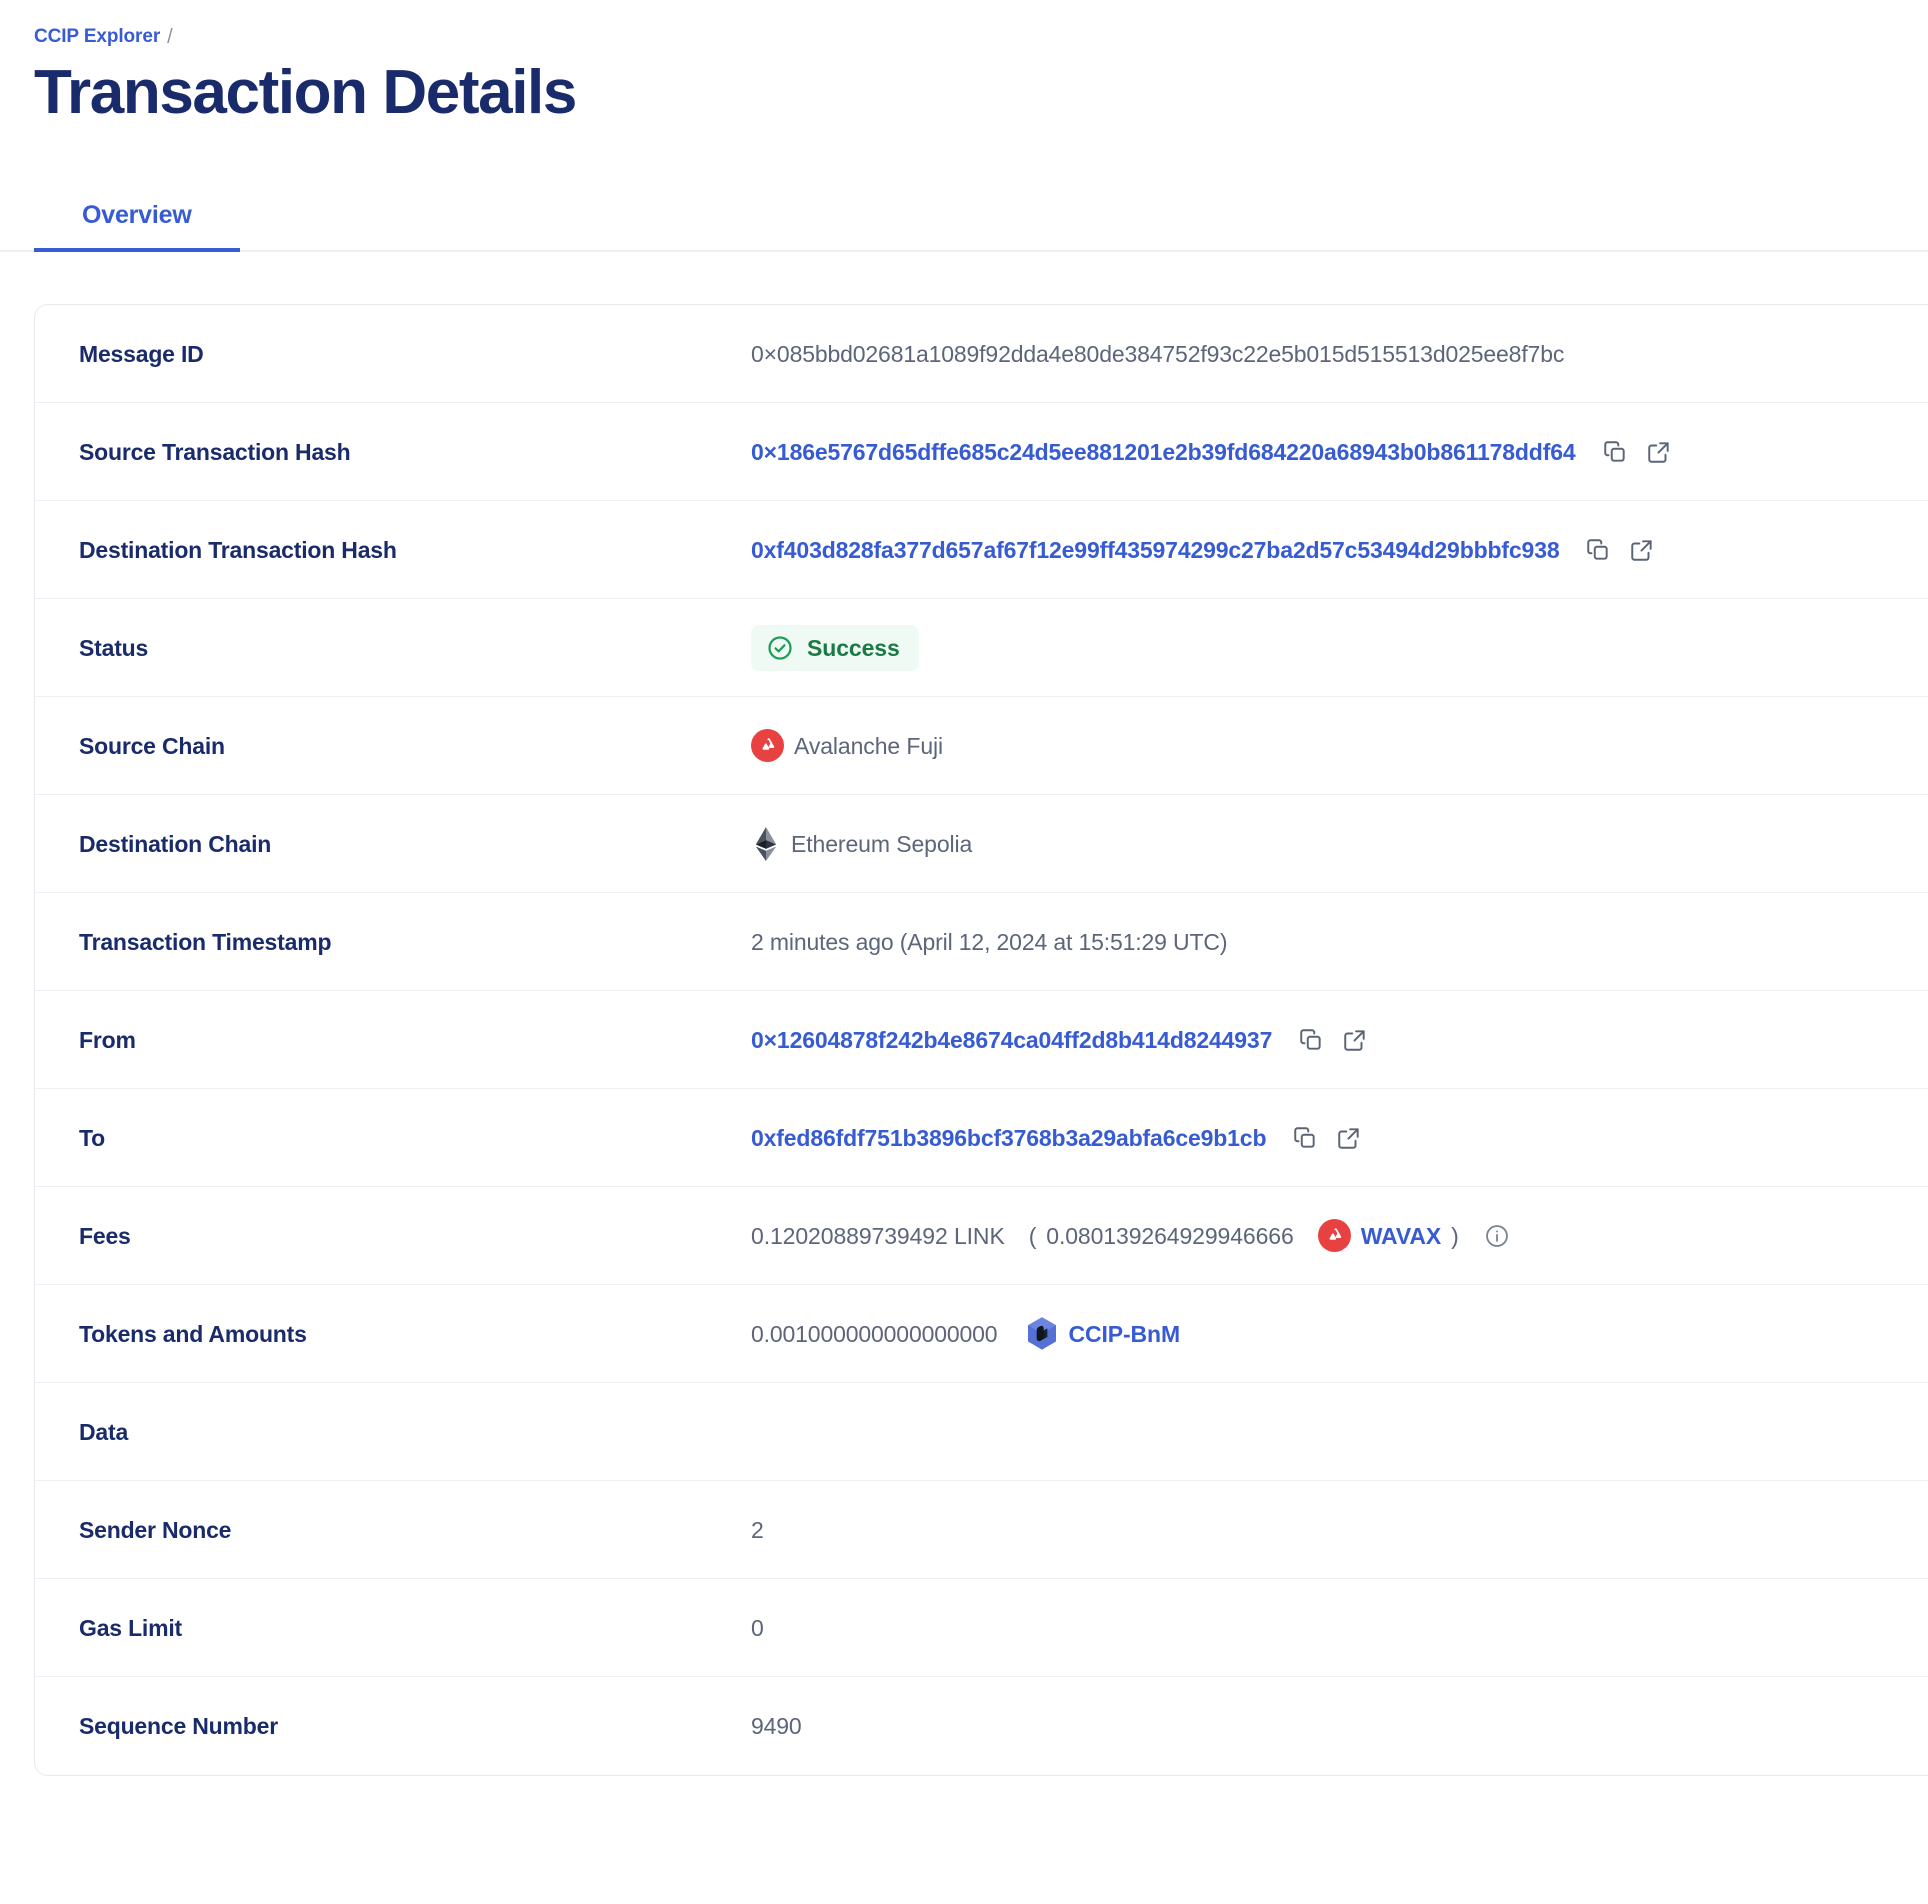 This screenshot has height=1904, width=1928. I want to click on row-destination-chain: Destination Chain Ethereum Sepolia, so click(981, 844).